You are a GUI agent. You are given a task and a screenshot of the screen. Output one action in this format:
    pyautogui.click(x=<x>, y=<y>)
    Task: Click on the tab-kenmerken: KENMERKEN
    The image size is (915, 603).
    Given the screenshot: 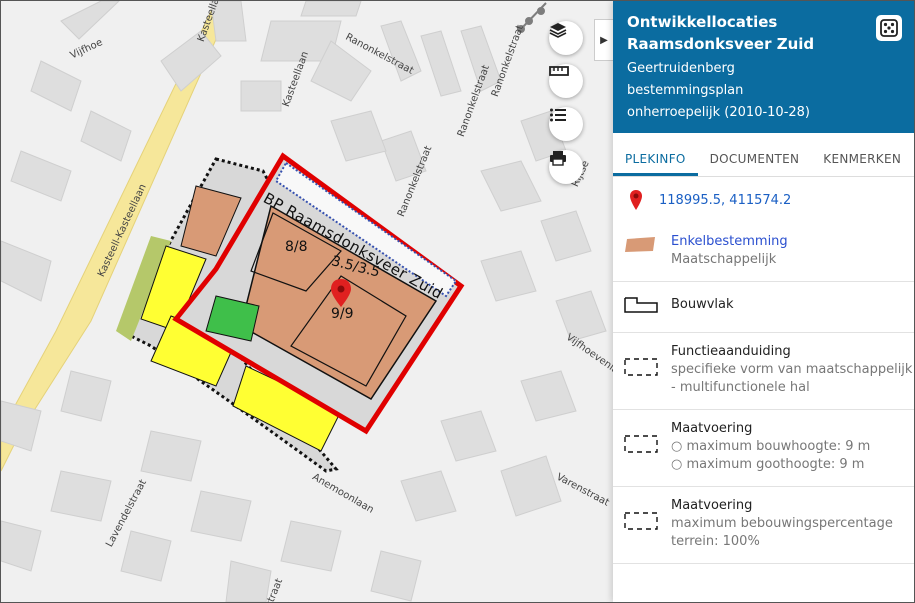 What is the action you would take?
    pyautogui.click(x=862, y=164)
    